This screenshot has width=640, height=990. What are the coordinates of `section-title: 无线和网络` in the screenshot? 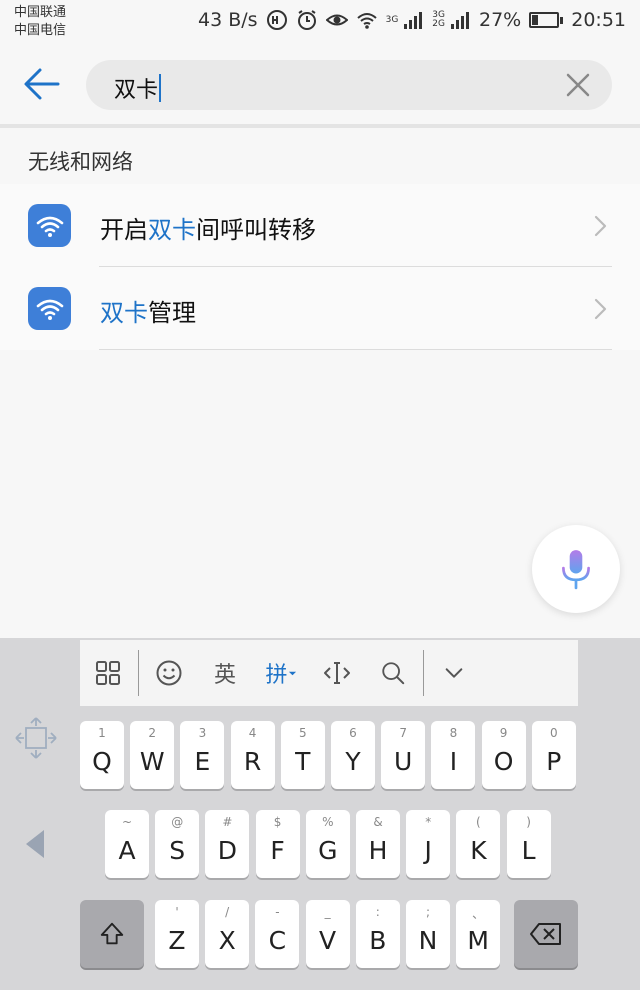 It's located at (80, 162).